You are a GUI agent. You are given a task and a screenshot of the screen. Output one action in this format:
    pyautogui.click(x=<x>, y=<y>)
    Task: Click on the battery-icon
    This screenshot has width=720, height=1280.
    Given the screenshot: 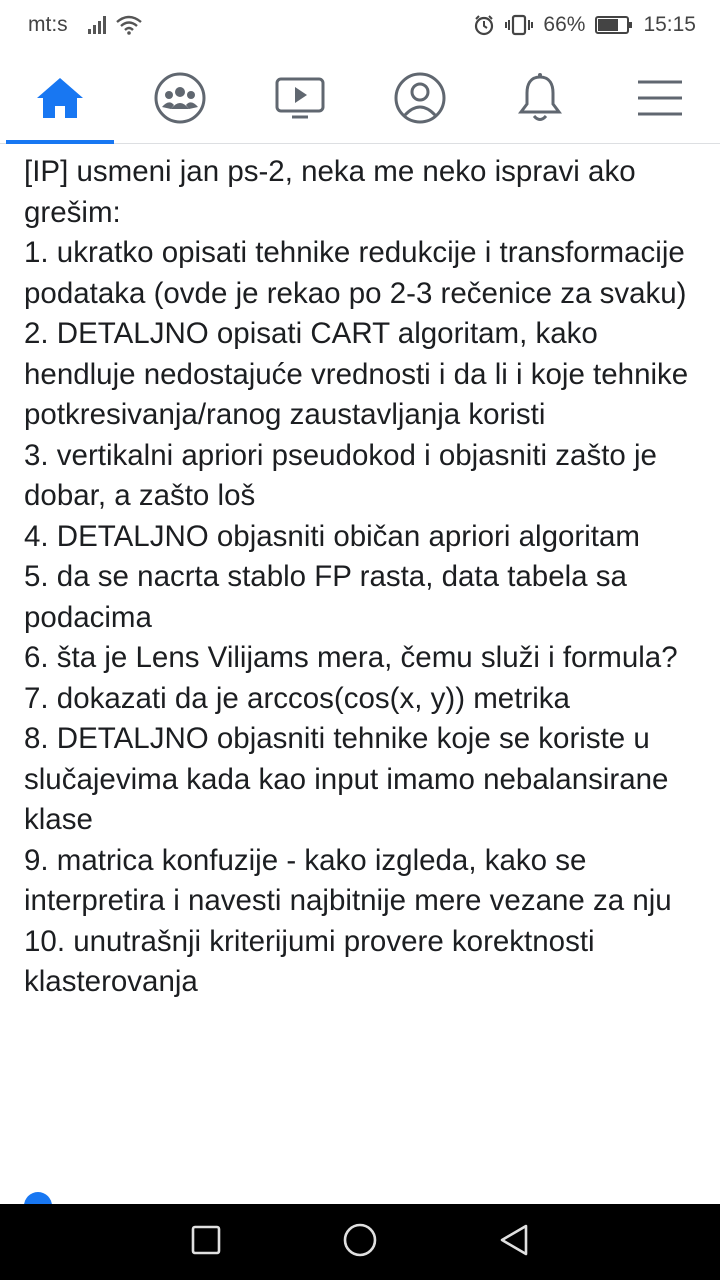 What is the action you would take?
    pyautogui.click(x=614, y=25)
    